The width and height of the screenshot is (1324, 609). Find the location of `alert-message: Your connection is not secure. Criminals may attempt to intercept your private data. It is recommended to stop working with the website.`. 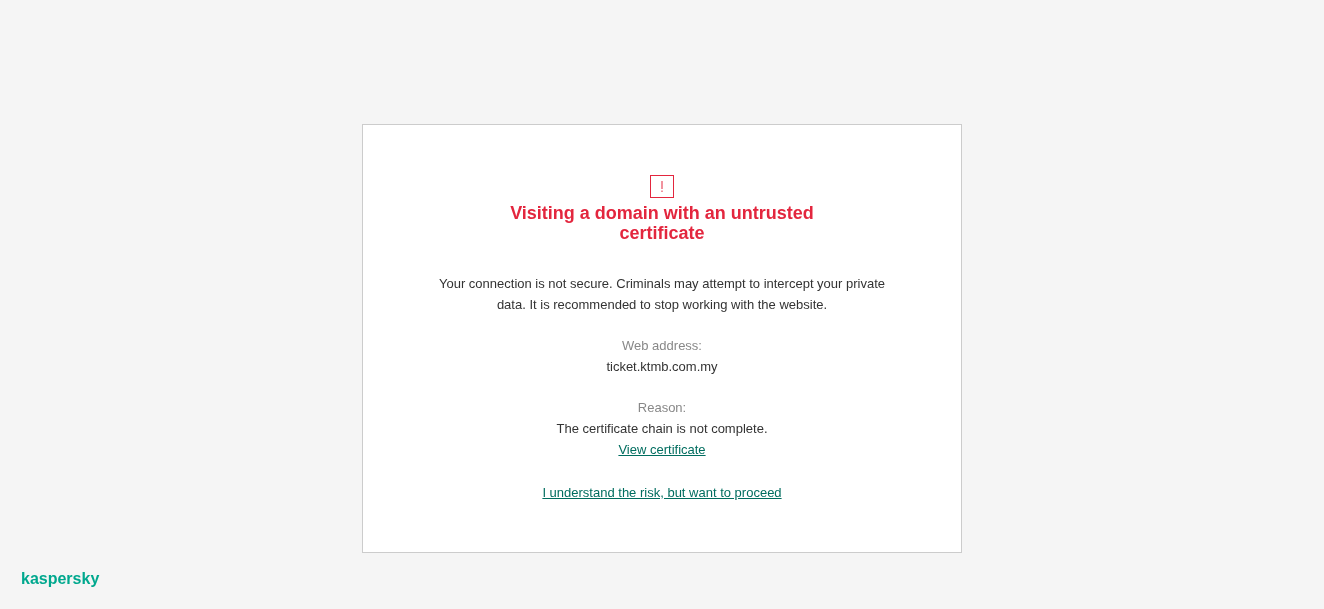

alert-message: Your connection is not secure. Criminals may attempt to intercept your private data. It is recommended to stop working with the website. is located at coordinates (662, 294).